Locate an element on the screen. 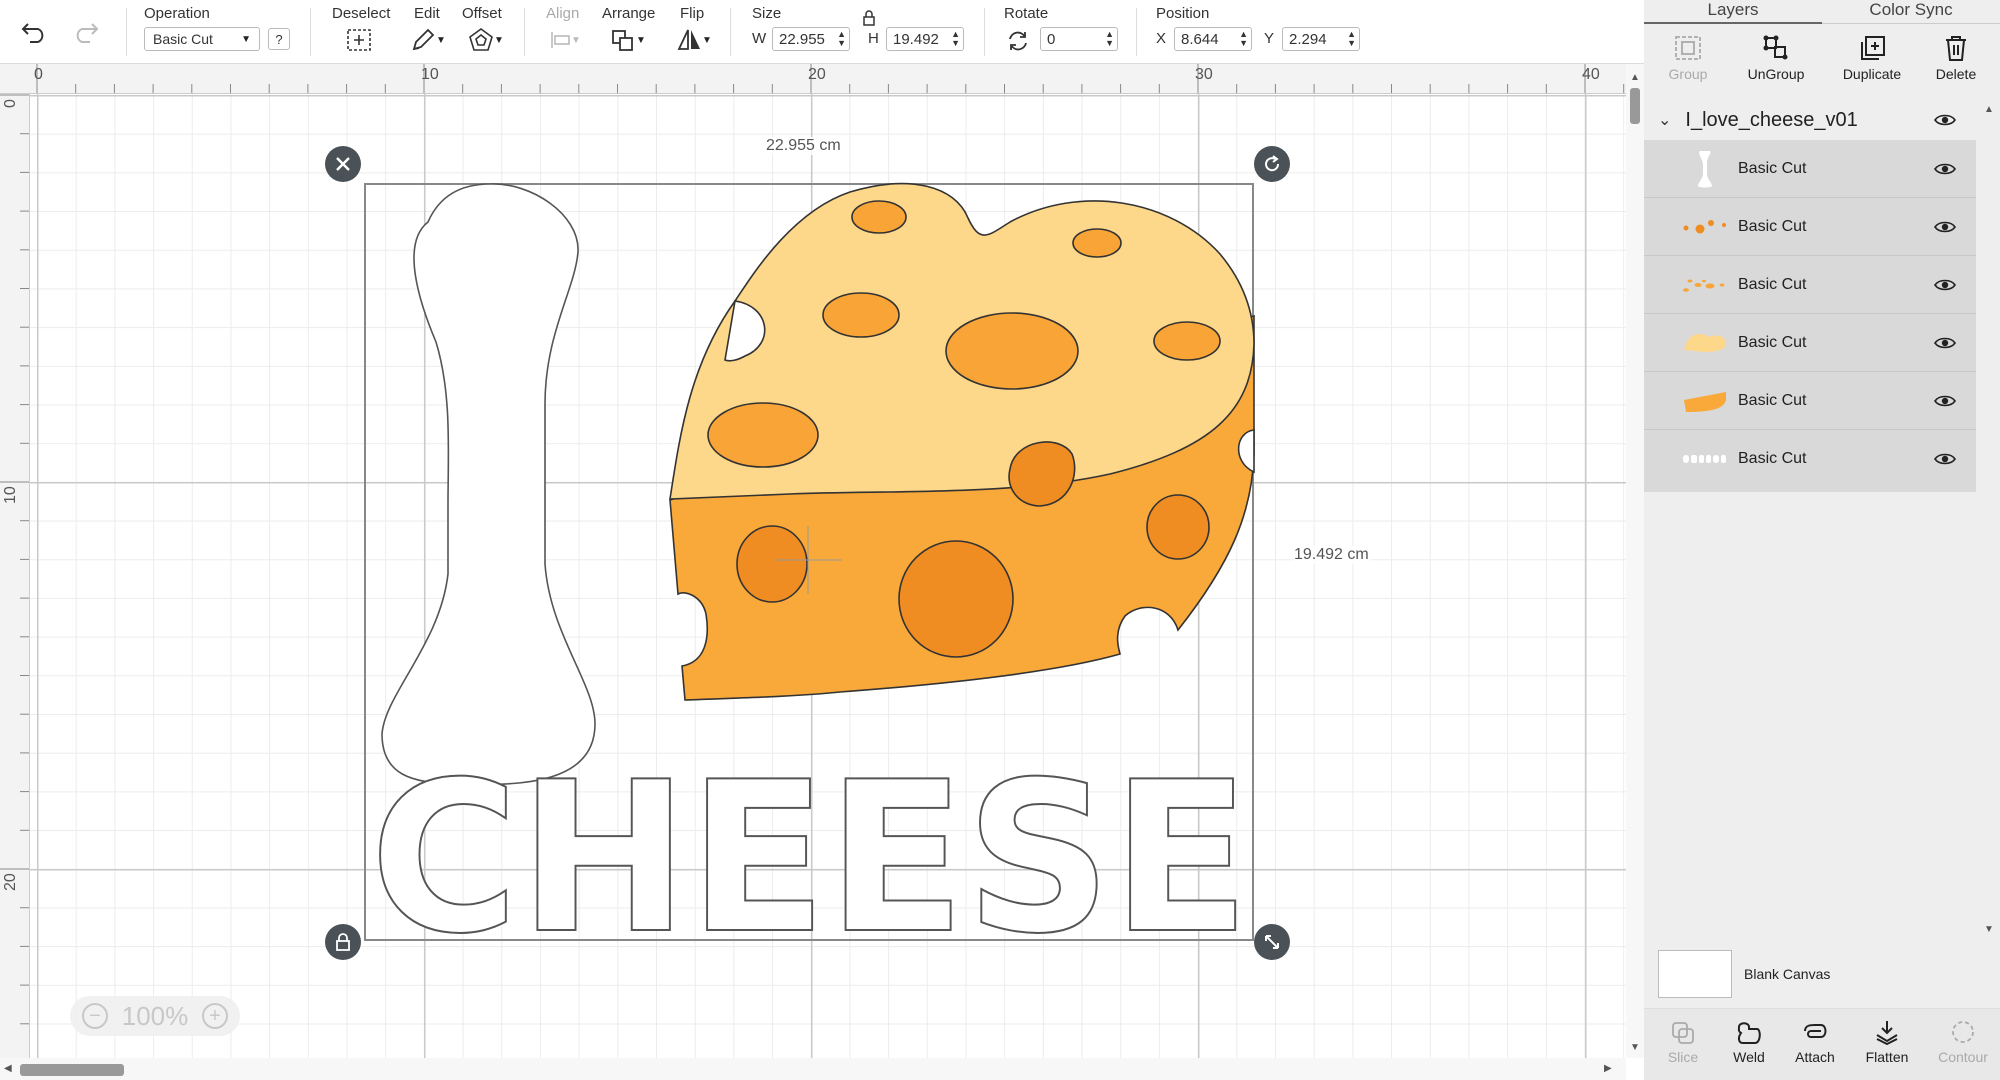 This screenshot has height=1080, width=2000. blank-canvas-swatch is located at coordinates (1695, 974).